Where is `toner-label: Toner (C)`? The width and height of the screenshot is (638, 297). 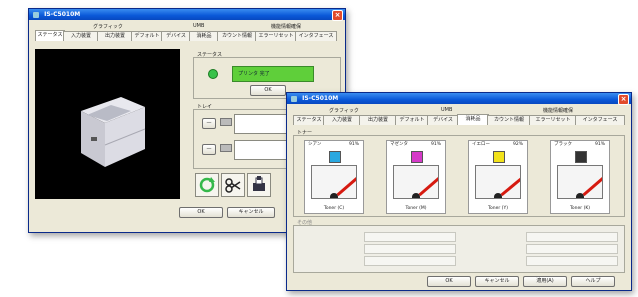
toner-label: Toner (C) is located at coordinates (334, 208).